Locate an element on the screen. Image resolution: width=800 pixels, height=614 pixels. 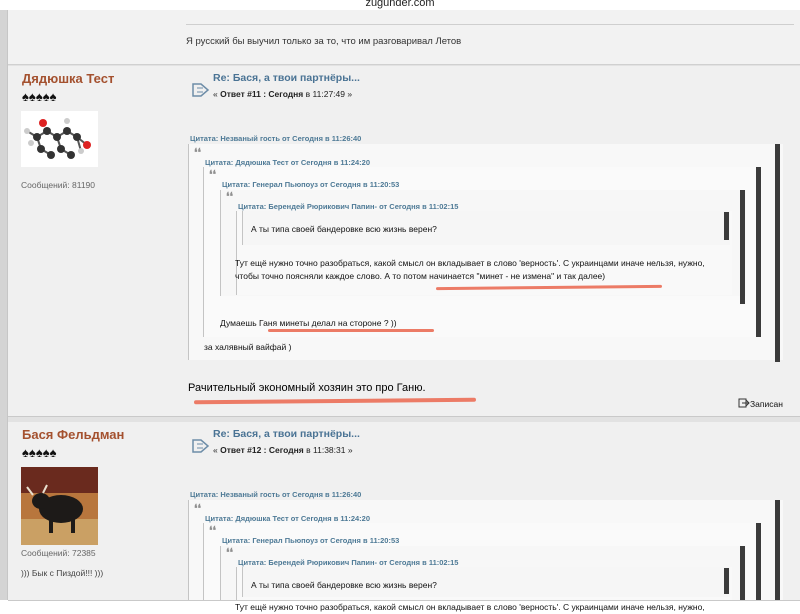
page-left-margin is located at coordinates (4, 305).